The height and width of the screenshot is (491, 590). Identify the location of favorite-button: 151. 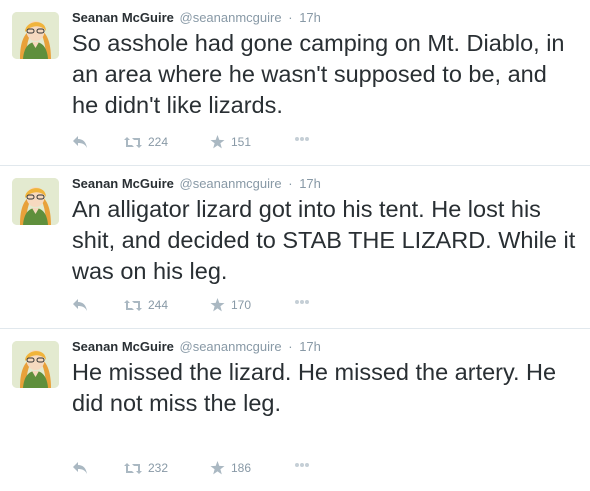
(230, 142).